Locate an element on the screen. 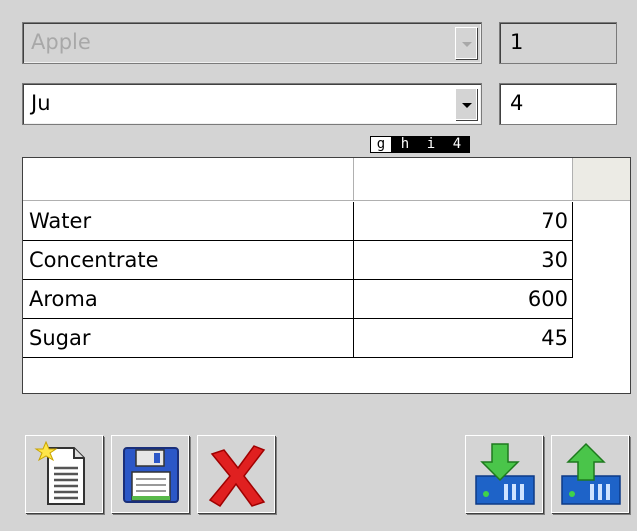 The height and width of the screenshot is (531, 637). save-floppy-icon is located at coordinates (151, 475).